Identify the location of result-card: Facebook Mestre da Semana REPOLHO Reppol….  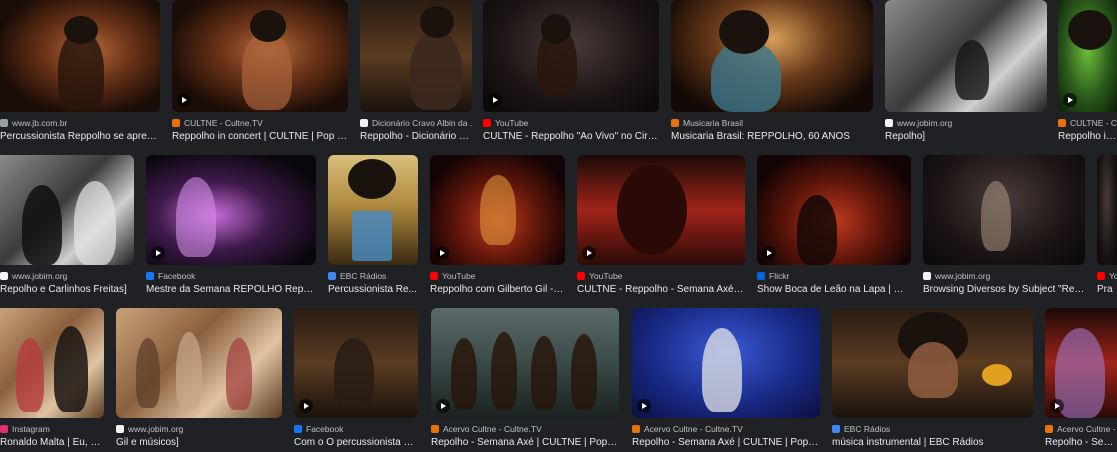
(231, 225).